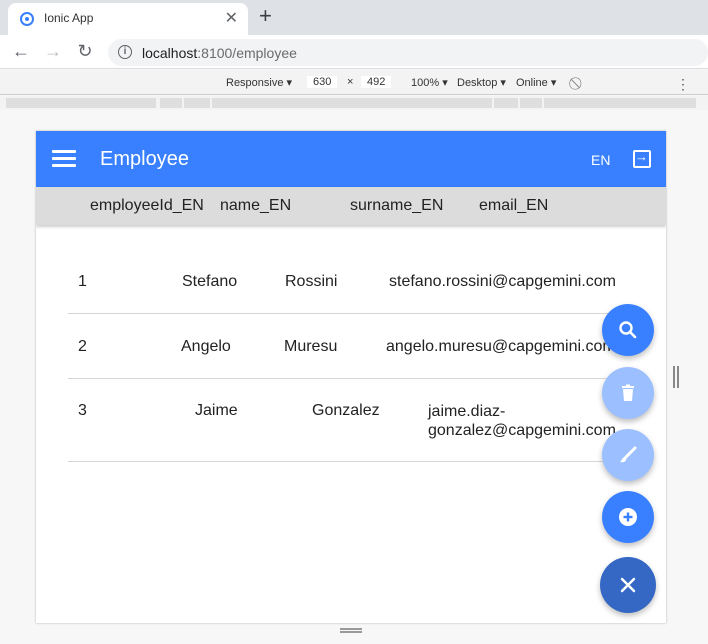 The height and width of the screenshot is (644, 708). Describe the element at coordinates (522, 421) in the screenshot. I see `cell-email: jaime.diaz-gonzalez@capgemini.com` at that location.